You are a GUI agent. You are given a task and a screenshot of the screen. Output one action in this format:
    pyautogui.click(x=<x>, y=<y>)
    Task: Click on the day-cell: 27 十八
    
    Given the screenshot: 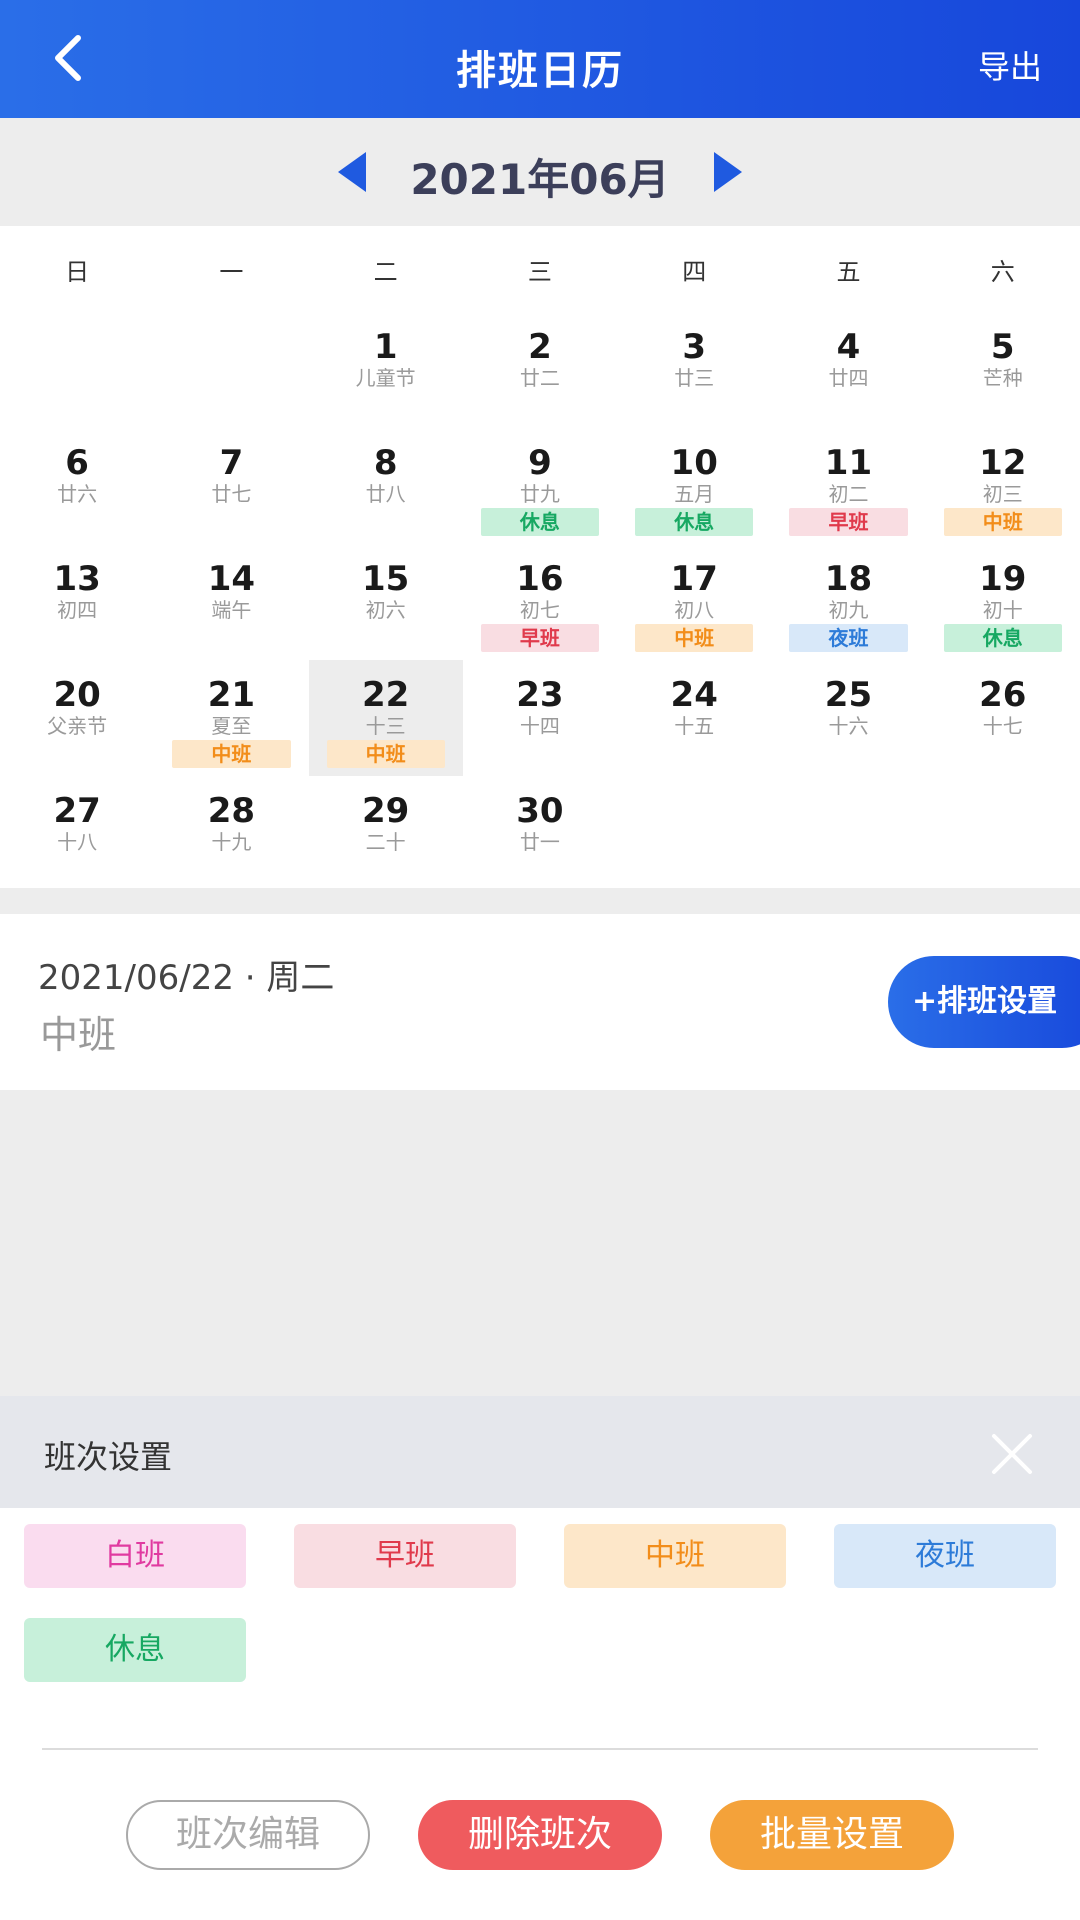 What is the action you would take?
    pyautogui.click(x=77, y=834)
    